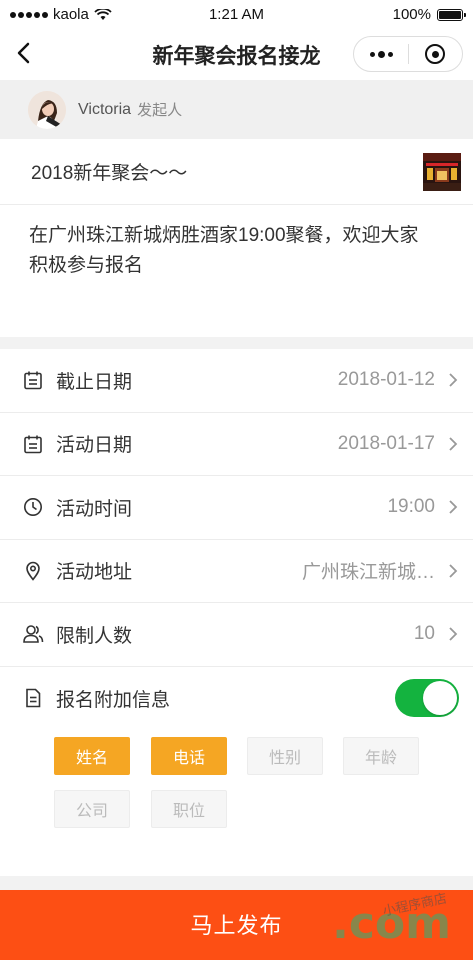 The image size is (473, 960). I want to click on event-address-label: 活动地址, so click(94, 573).